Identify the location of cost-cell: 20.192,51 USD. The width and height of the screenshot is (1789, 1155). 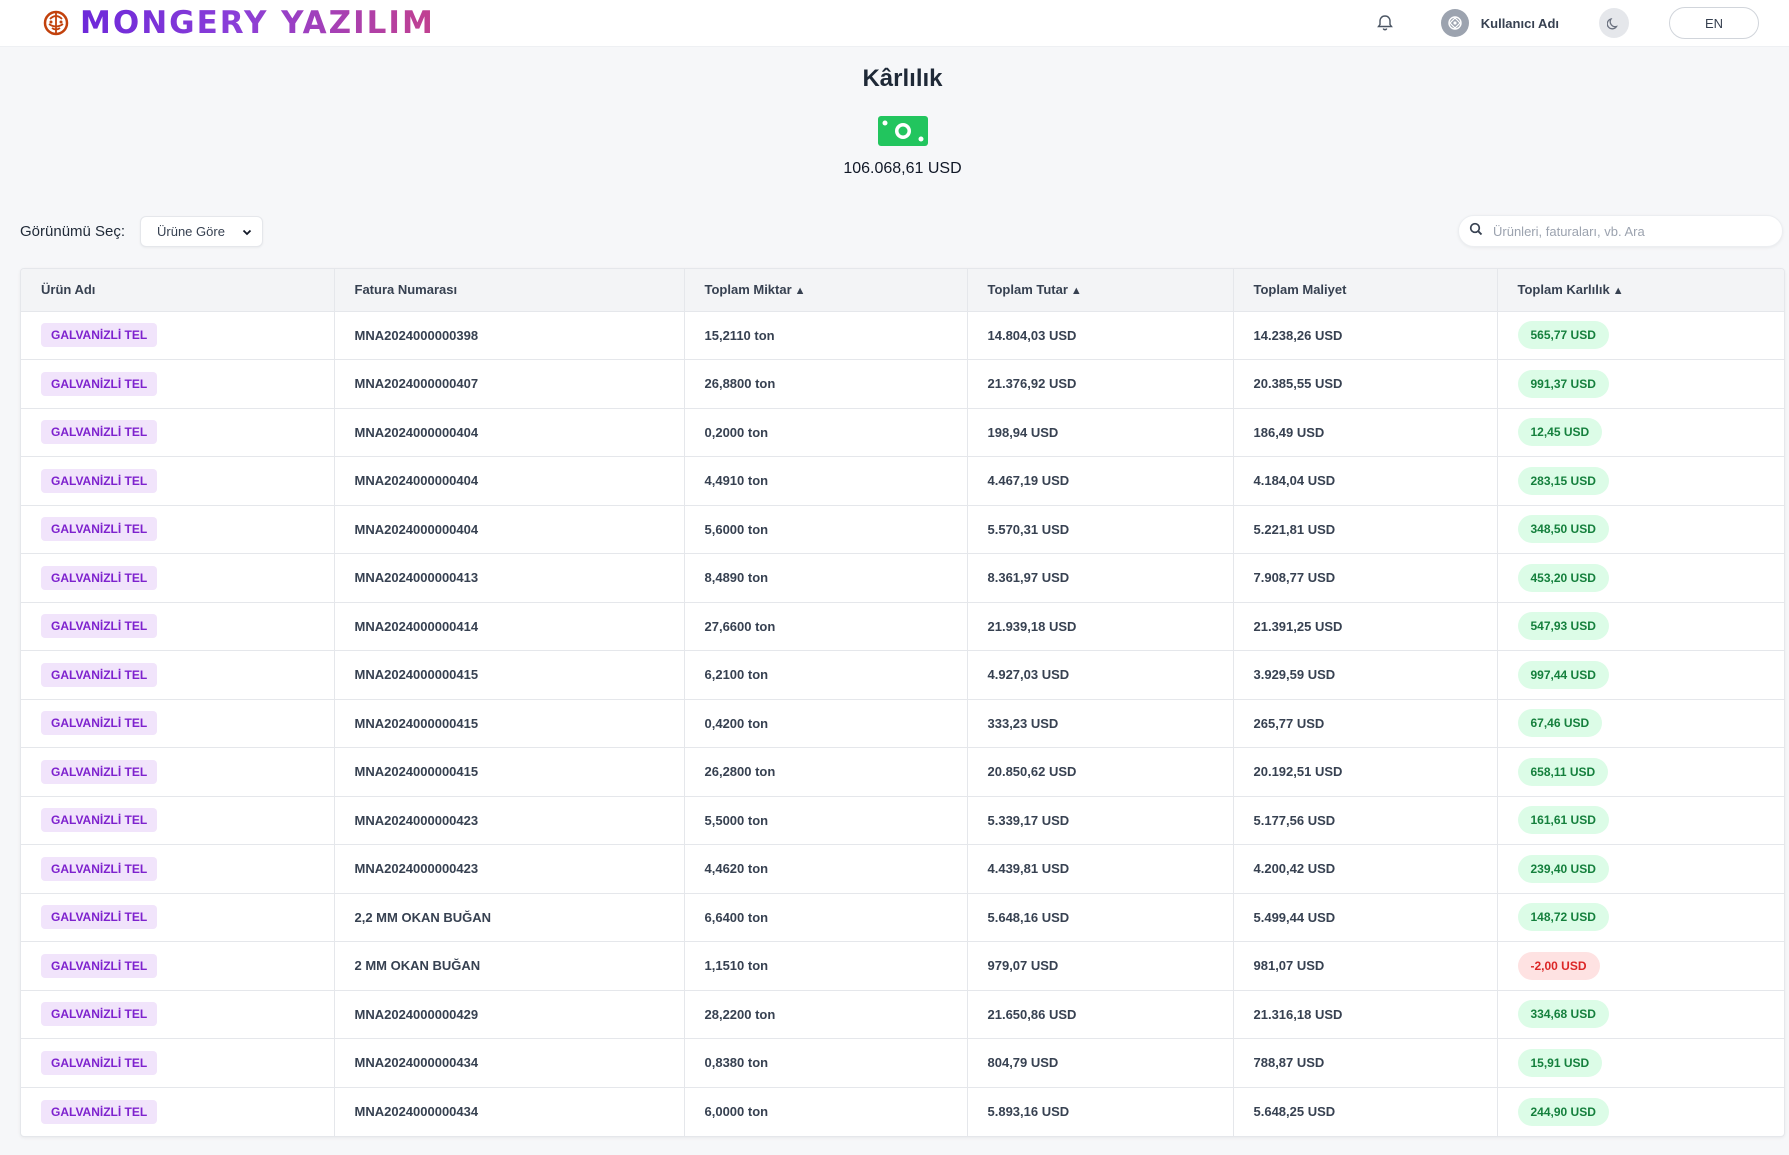
(1365, 772).